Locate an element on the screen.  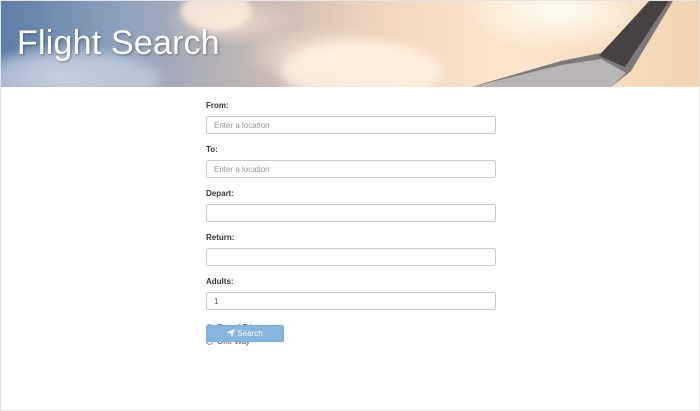
return-label: Return: is located at coordinates (220, 237).